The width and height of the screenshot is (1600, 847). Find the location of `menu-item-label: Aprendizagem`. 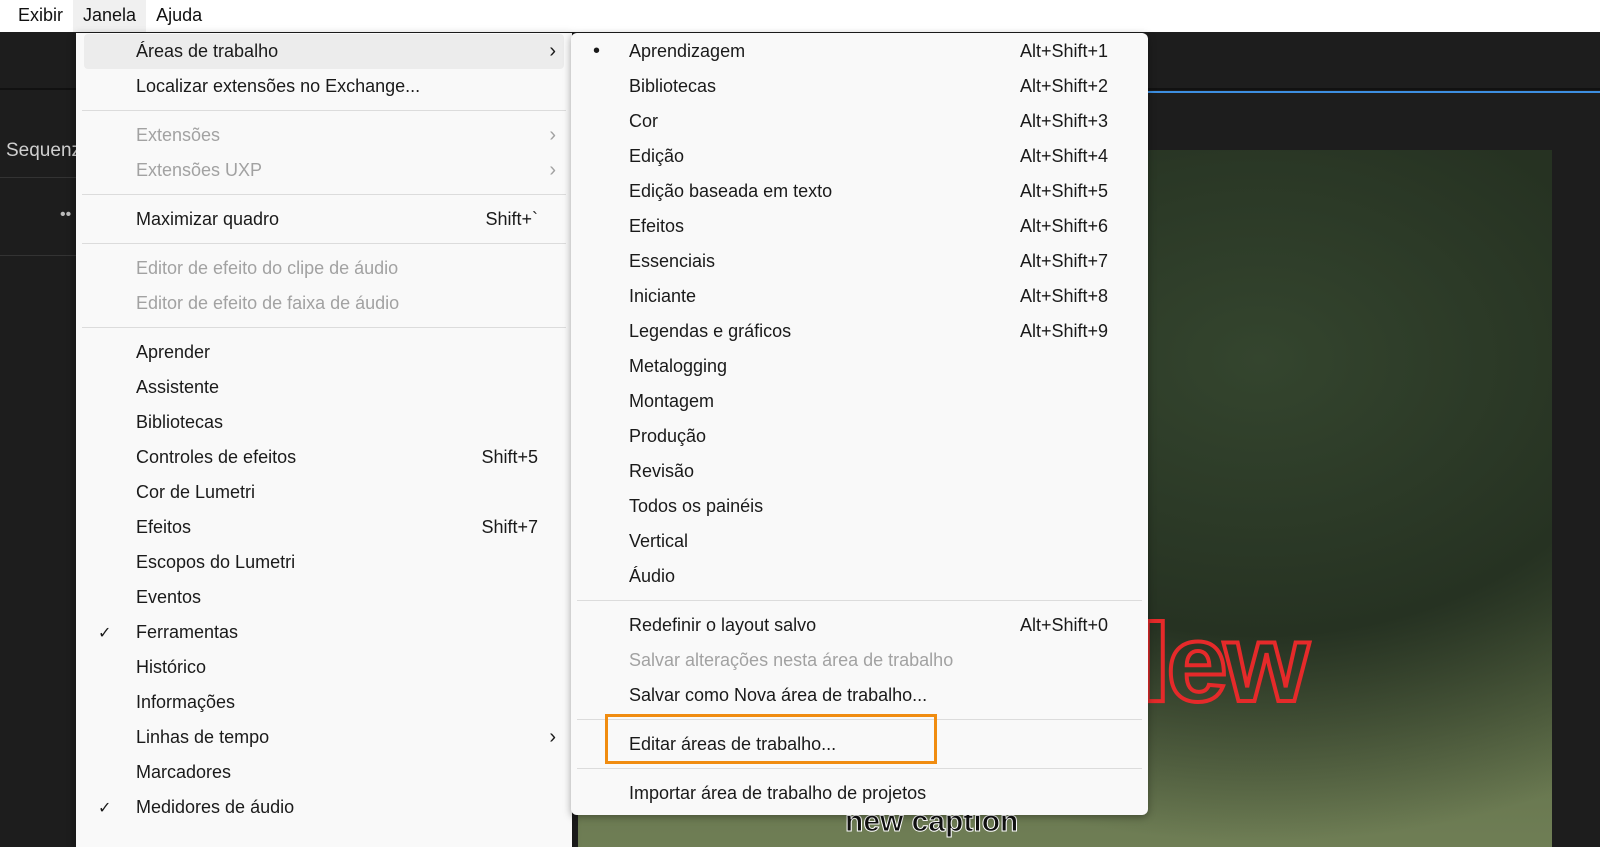

menu-item-label: Aprendizagem is located at coordinates (687, 51).